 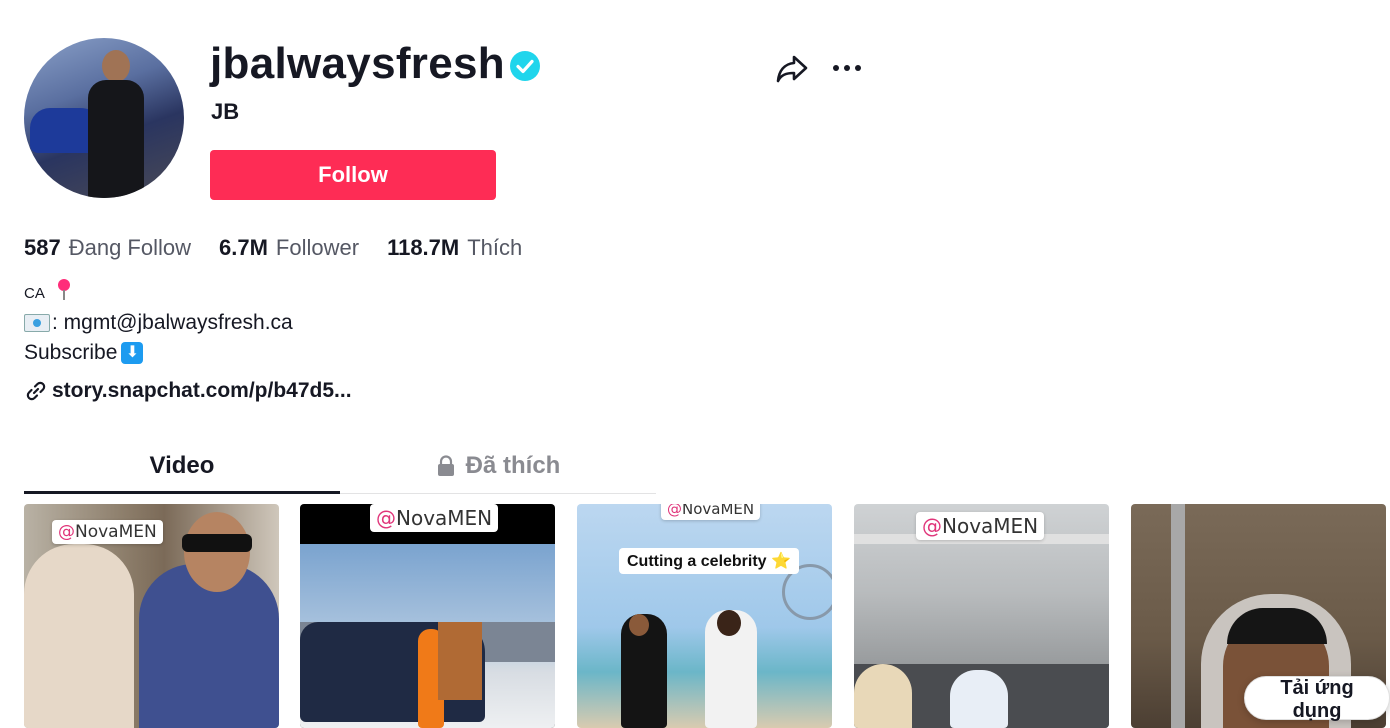 I want to click on verified-badge-icon, so click(x=525, y=66).